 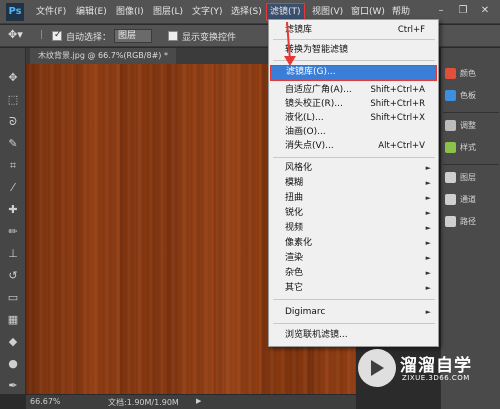 I want to click on watermark: 溜溜自学 ZIXUE.3D66.COM, so click(x=426, y=370).